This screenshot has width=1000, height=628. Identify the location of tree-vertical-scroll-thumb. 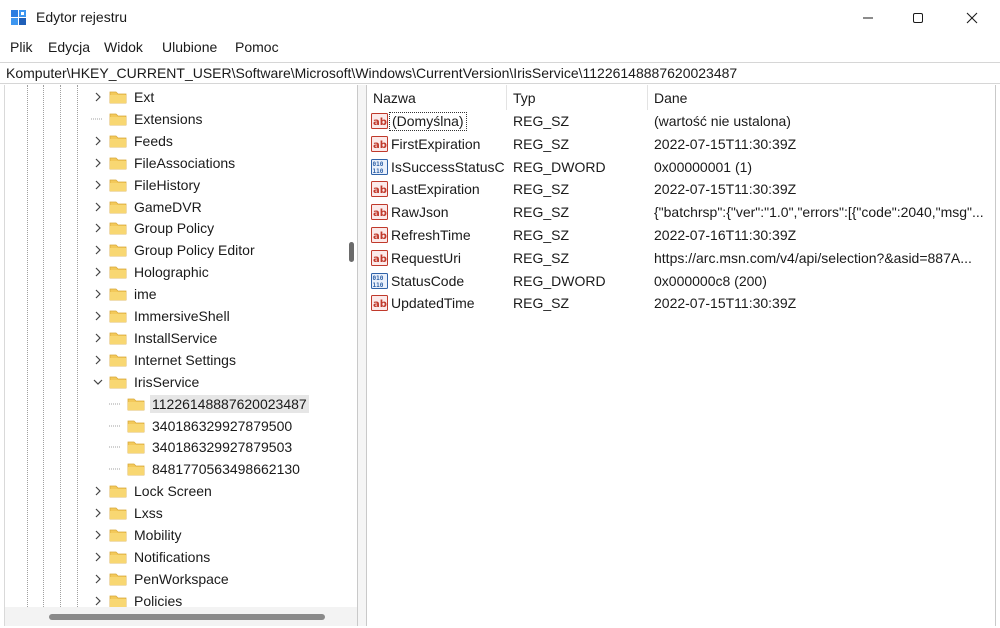
(351, 252).